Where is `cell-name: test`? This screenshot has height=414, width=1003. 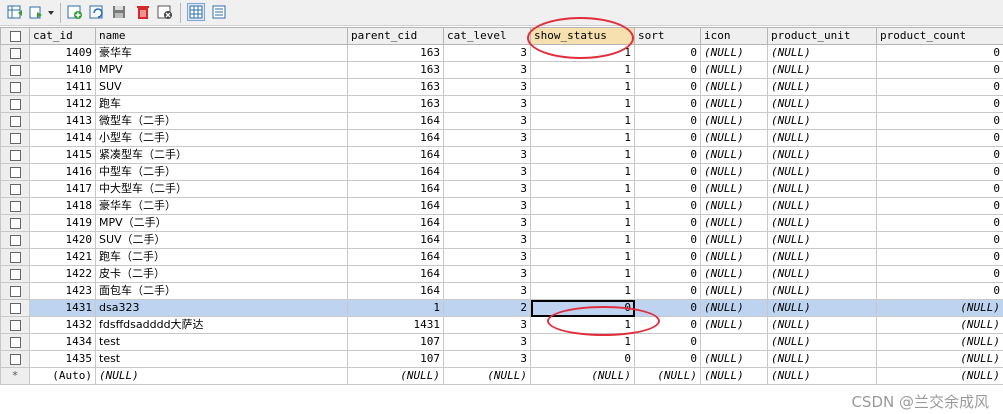
cell-name: test is located at coordinates (221, 359).